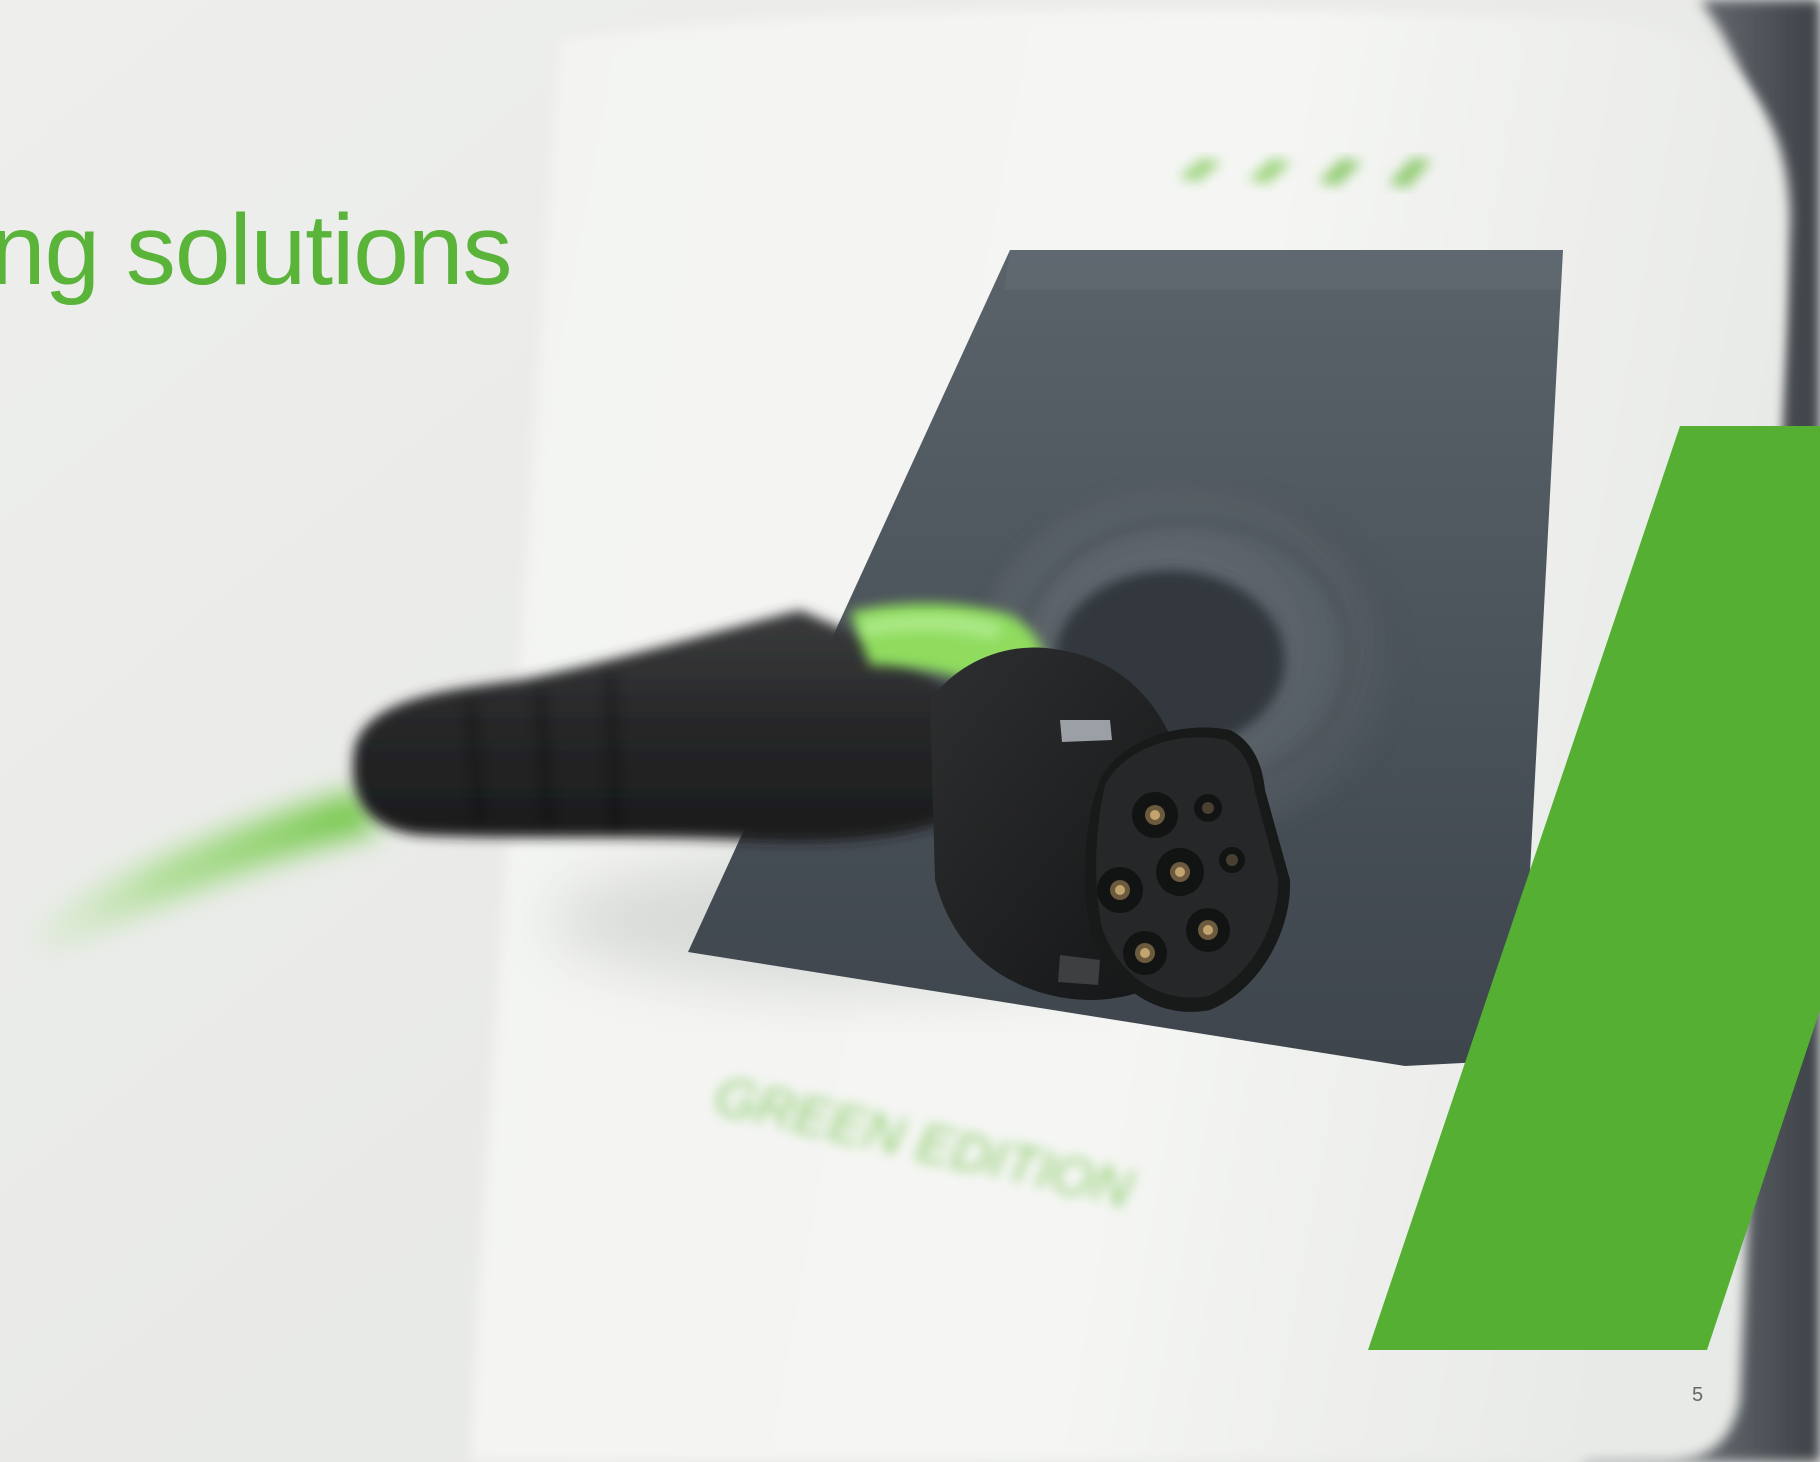  Describe the element at coordinates (256, 250) in the screenshot. I see `page-title: ging solutions` at that location.